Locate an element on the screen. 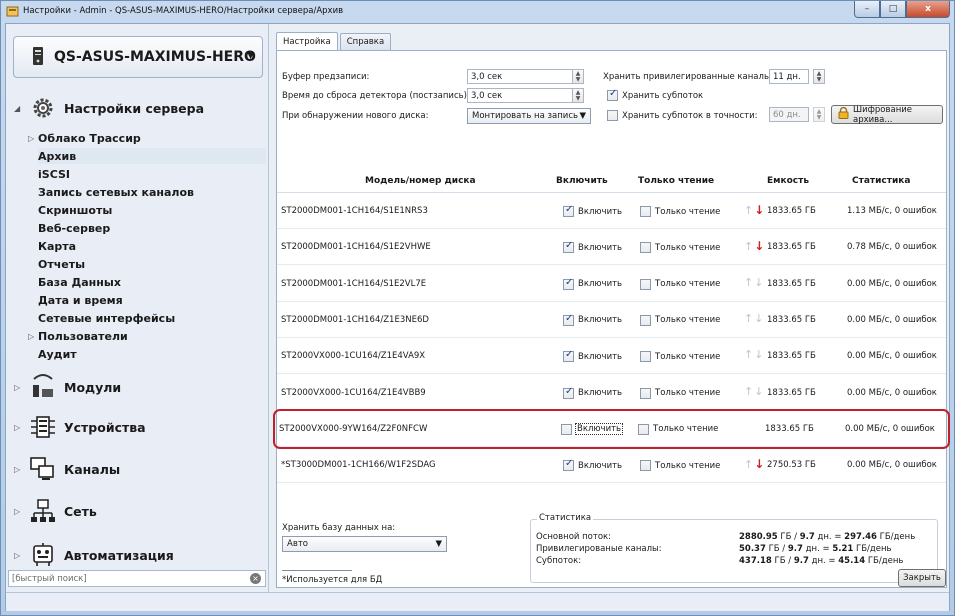  sidebar-item-archive: Архив is located at coordinates (152, 156).